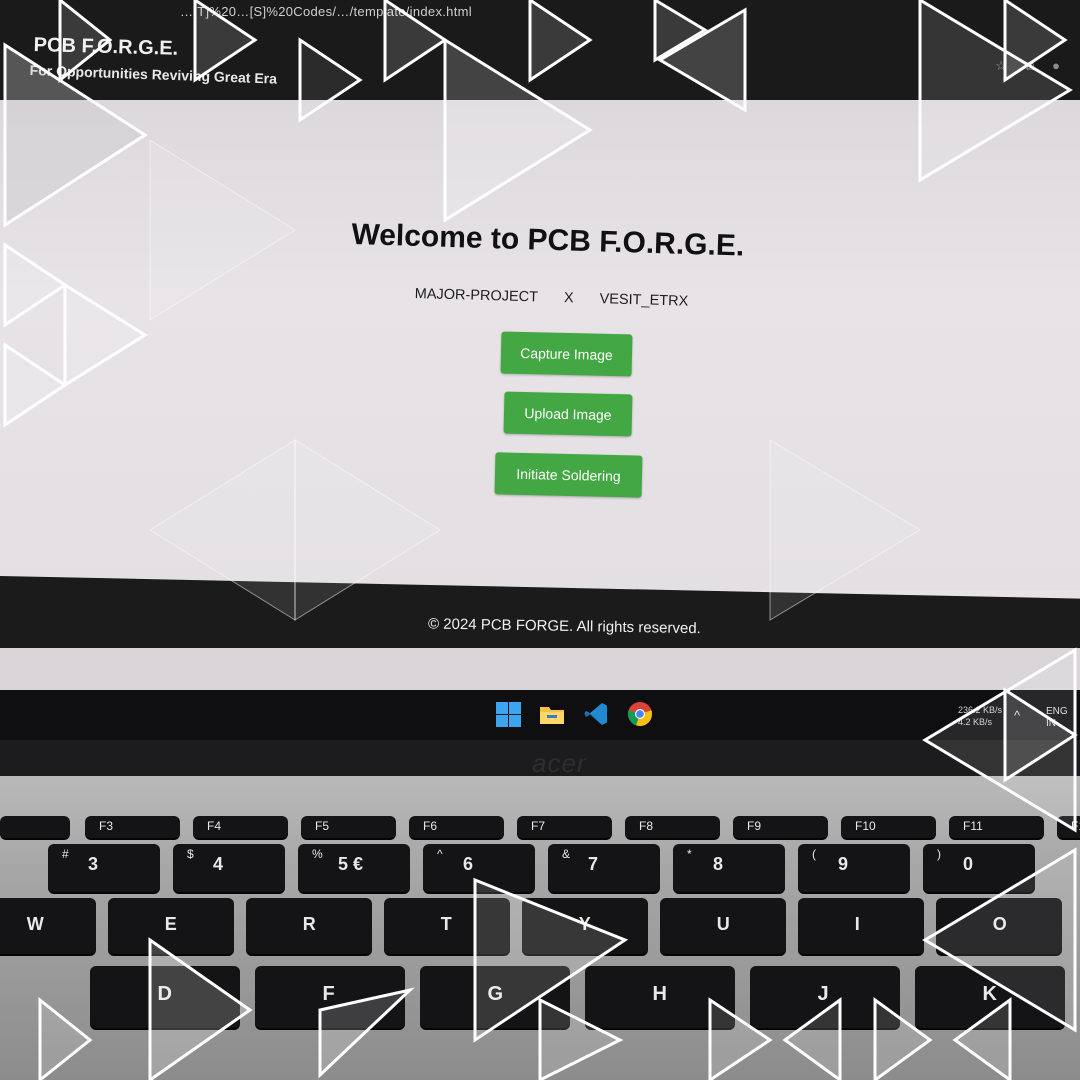  I want to click on taskbar, so click(540, 715).